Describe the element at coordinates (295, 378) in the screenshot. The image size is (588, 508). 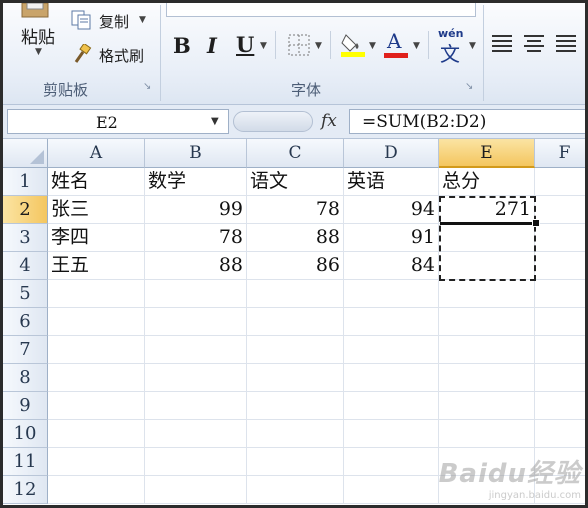
I see `cell-c8` at that location.